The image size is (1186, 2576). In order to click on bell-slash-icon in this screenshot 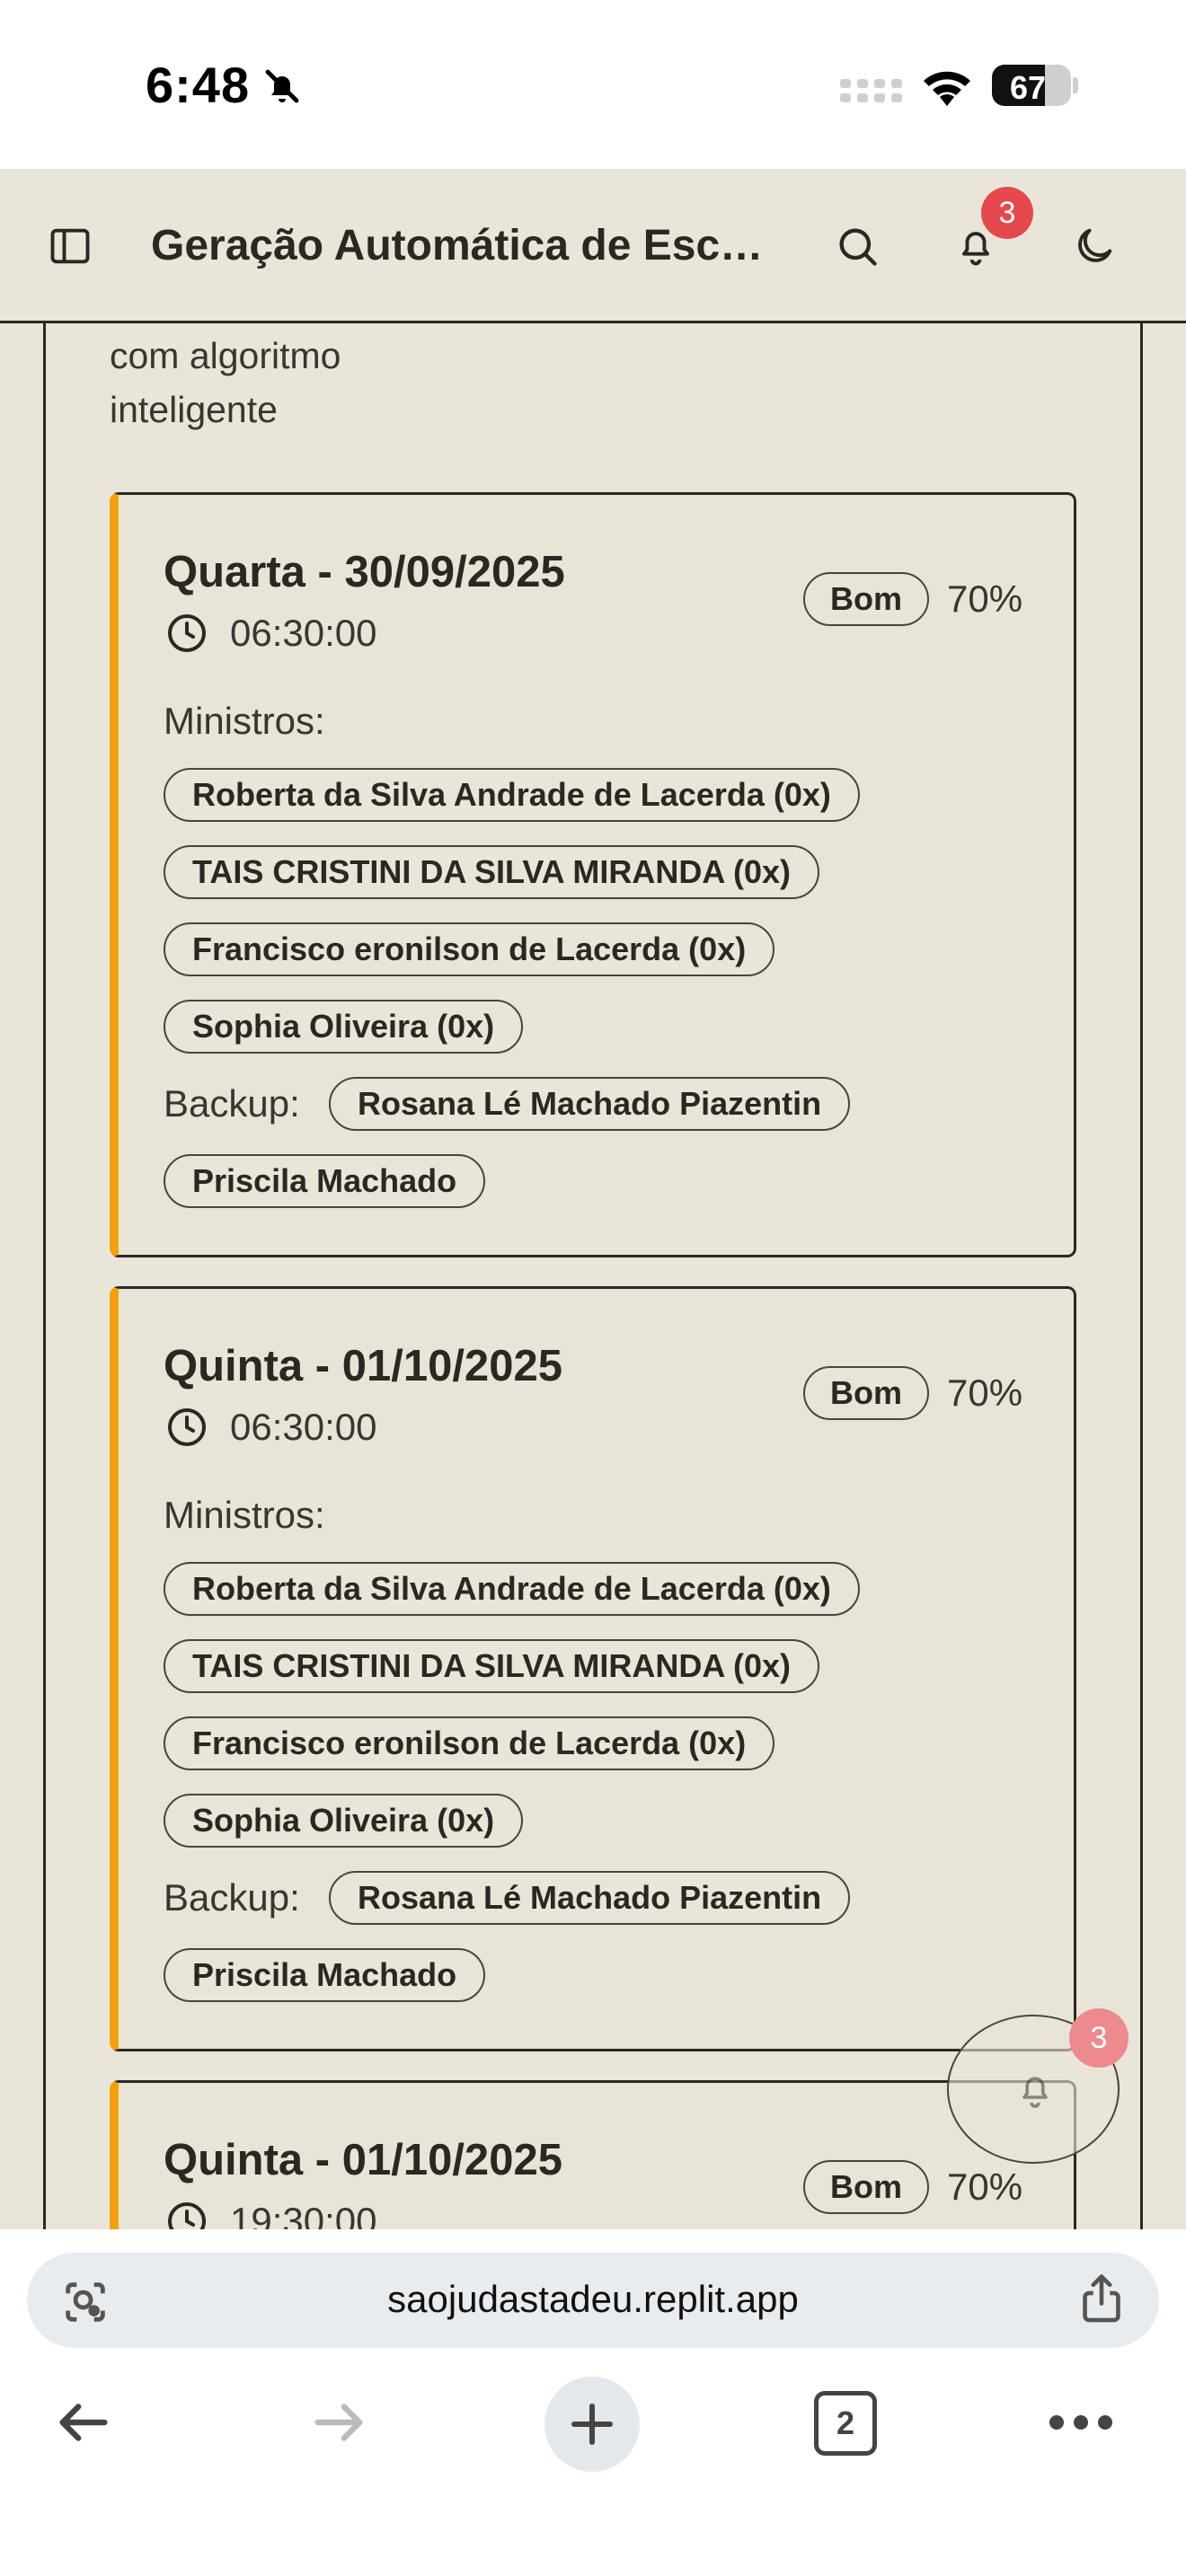, I will do `click(282, 86)`.